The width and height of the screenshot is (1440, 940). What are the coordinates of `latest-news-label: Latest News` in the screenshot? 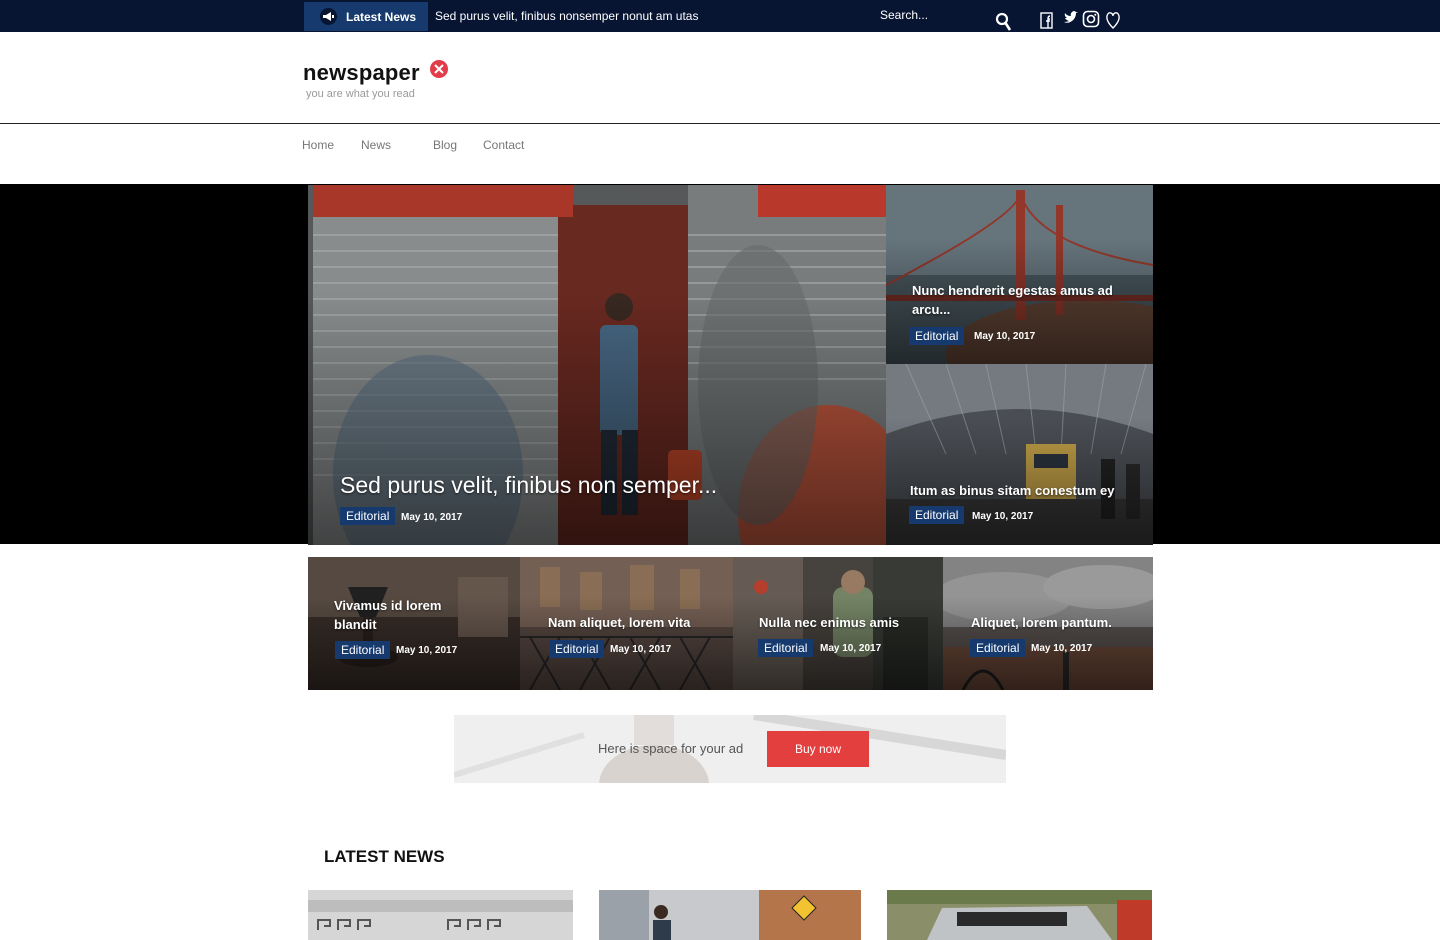 It's located at (381, 17).